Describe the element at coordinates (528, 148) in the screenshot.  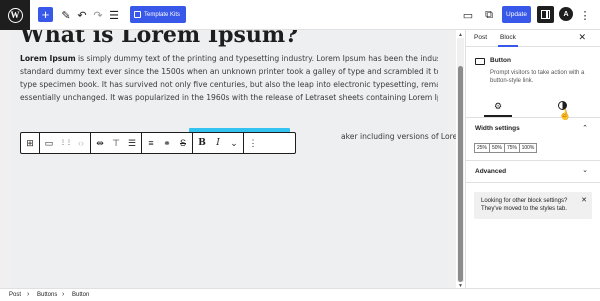
I see `width-option-100: 100%` at that location.